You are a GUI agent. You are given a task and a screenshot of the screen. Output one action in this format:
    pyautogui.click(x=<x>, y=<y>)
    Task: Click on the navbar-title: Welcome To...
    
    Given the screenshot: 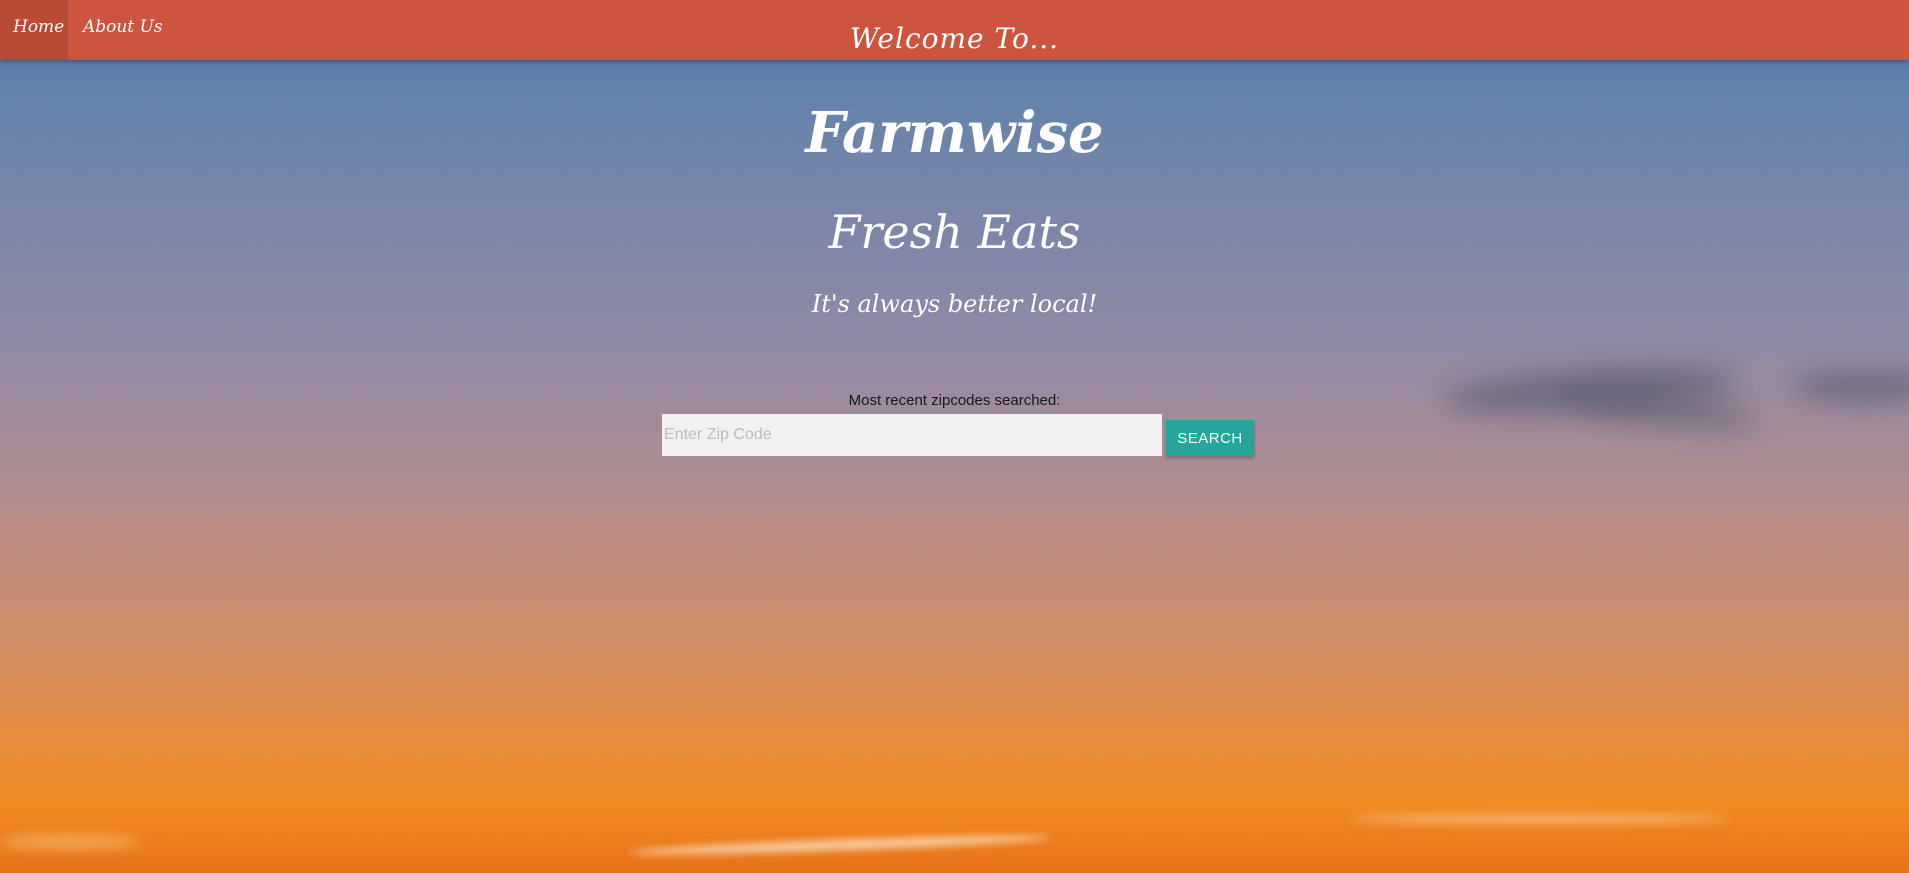 What is the action you would take?
    pyautogui.click(x=954, y=38)
    